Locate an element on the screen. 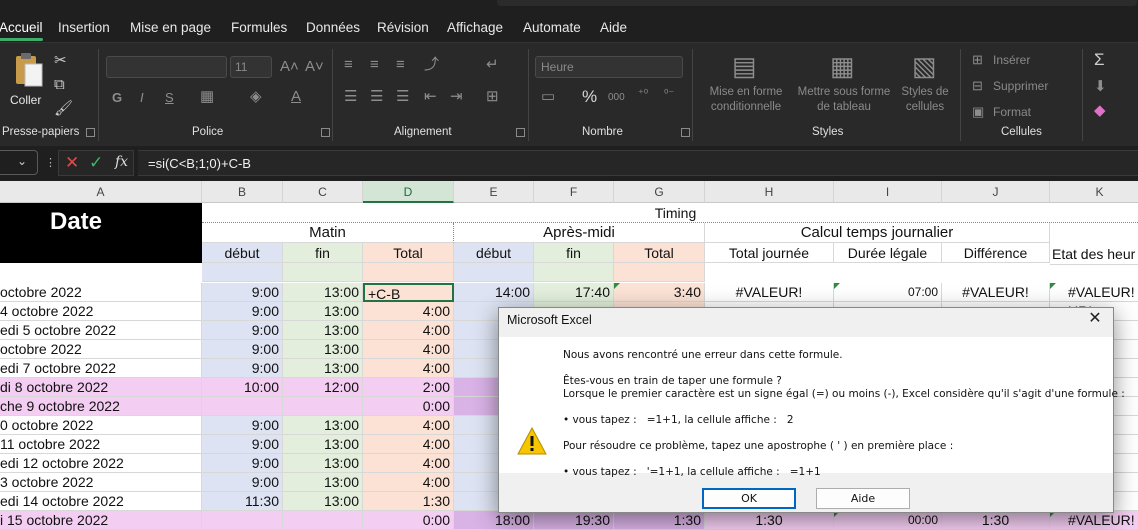  fill-color-icon: ◈ is located at coordinates (256, 96).